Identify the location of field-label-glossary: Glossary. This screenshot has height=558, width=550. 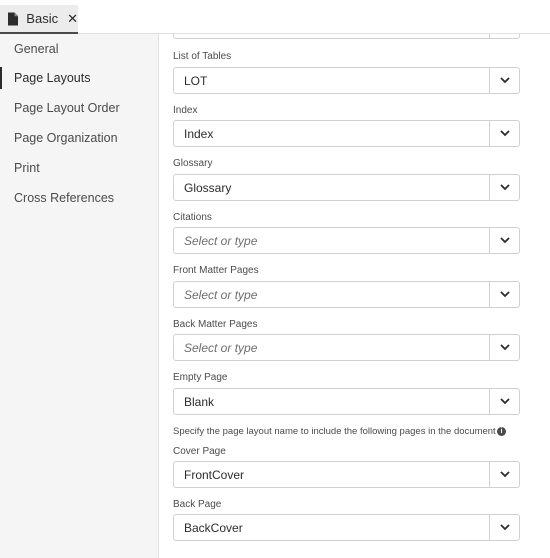
(193, 163).